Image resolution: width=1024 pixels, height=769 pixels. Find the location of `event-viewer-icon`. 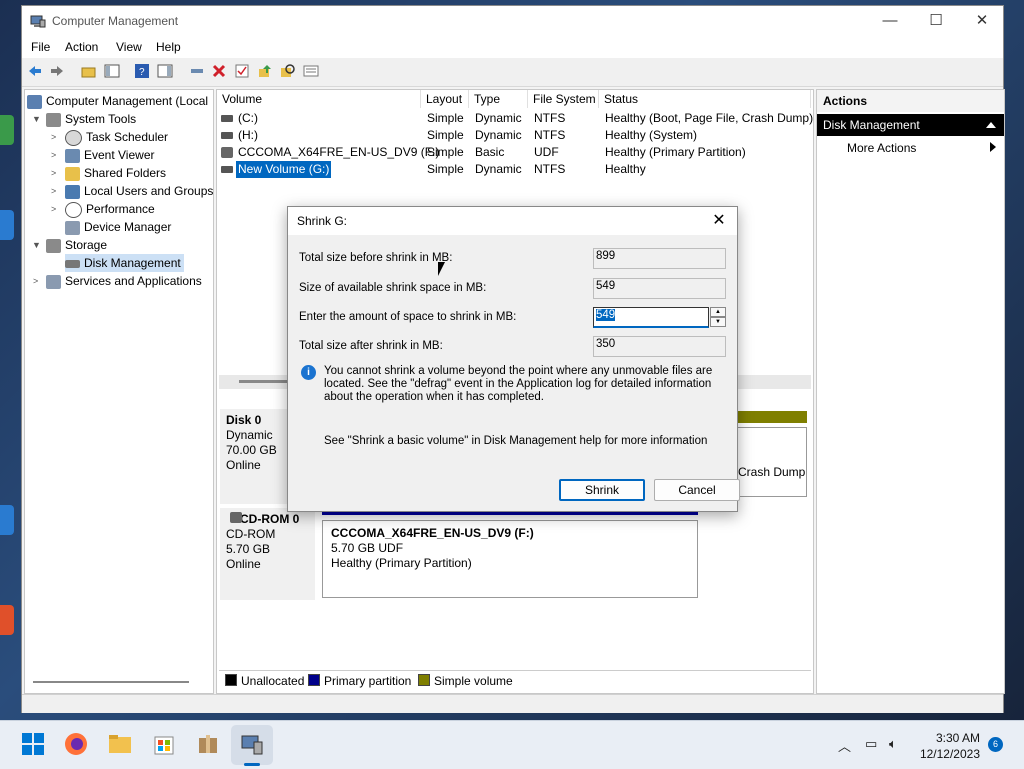

event-viewer-icon is located at coordinates (72, 155).